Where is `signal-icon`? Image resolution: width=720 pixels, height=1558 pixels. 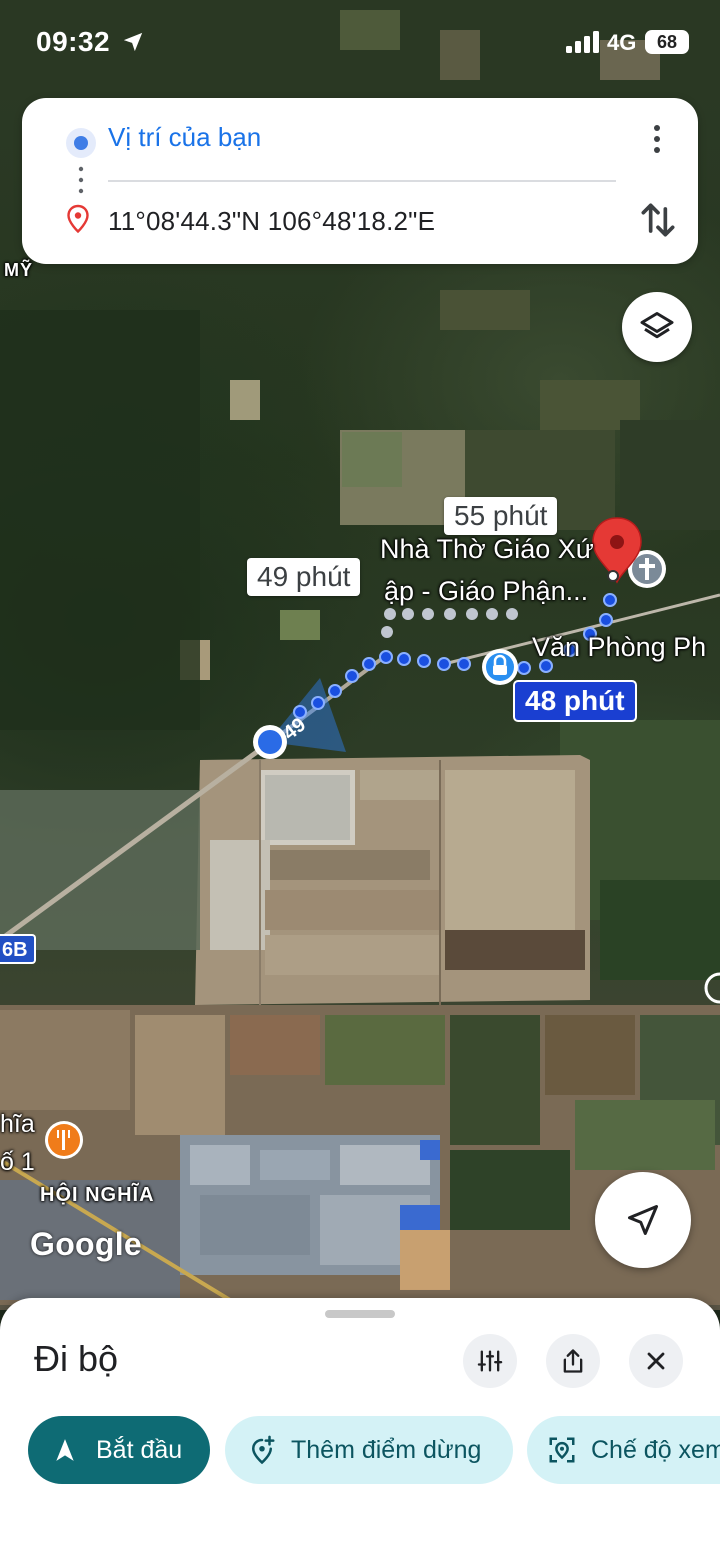 signal-icon is located at coordinates (582, 42).